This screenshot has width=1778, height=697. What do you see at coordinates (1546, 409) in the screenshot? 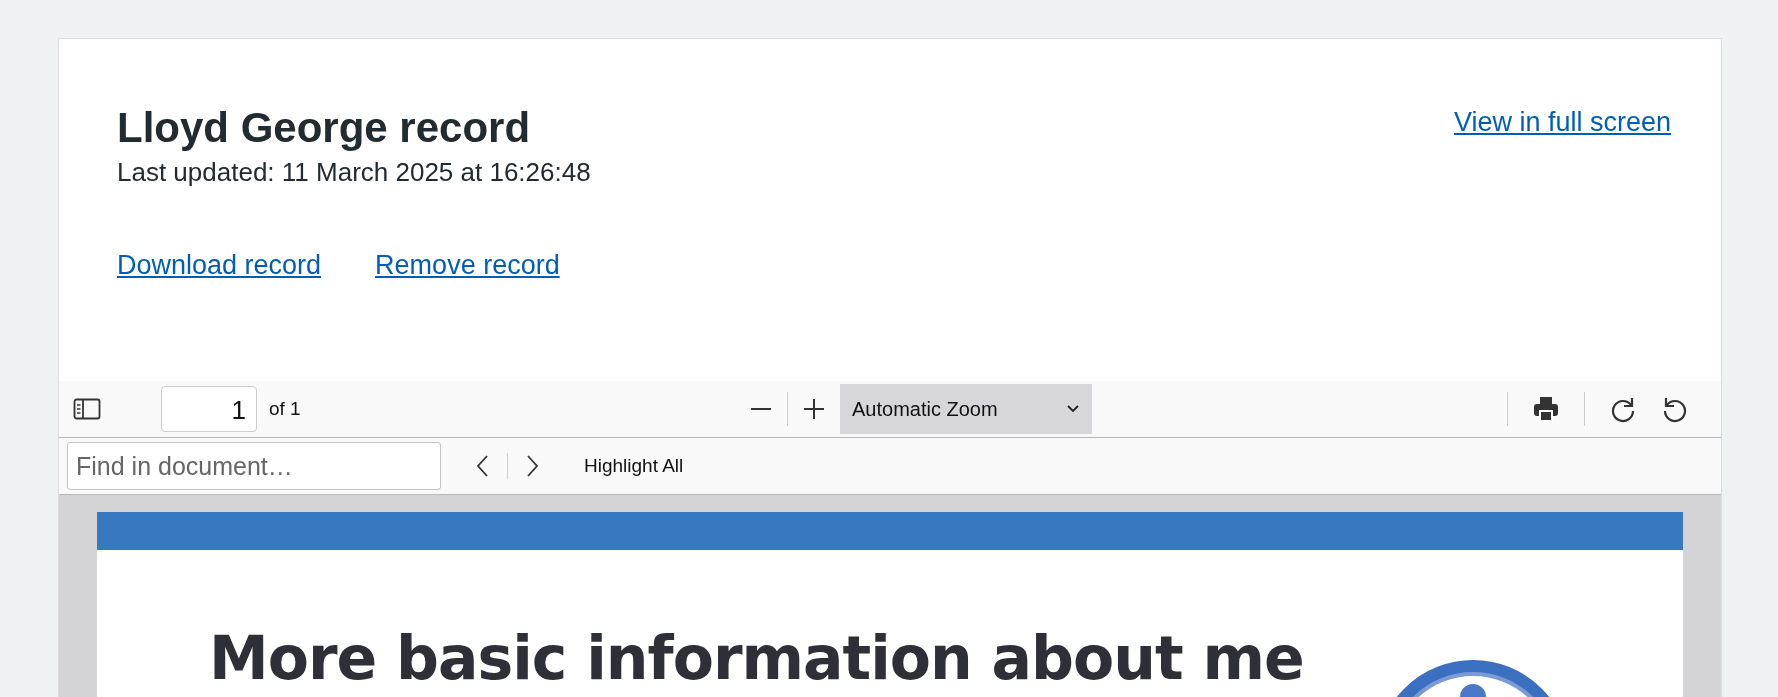
I see `print-icon` at bounding box center [1546, 409].